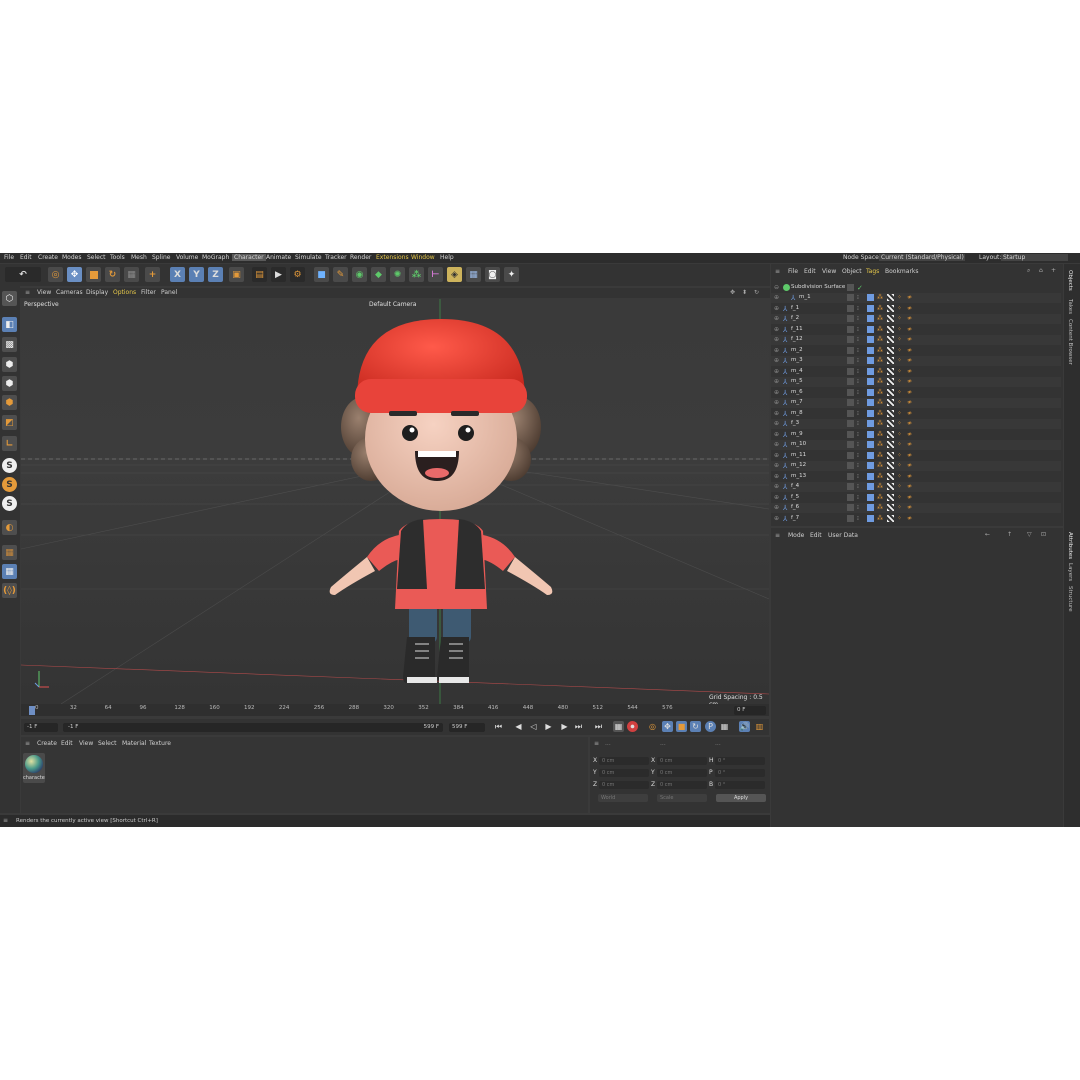 This screenshot has height=1080, width=1080. Describe the element at coordinates (112, 274) in the screenshot. I see `rotate-icon: ↻` at that location.